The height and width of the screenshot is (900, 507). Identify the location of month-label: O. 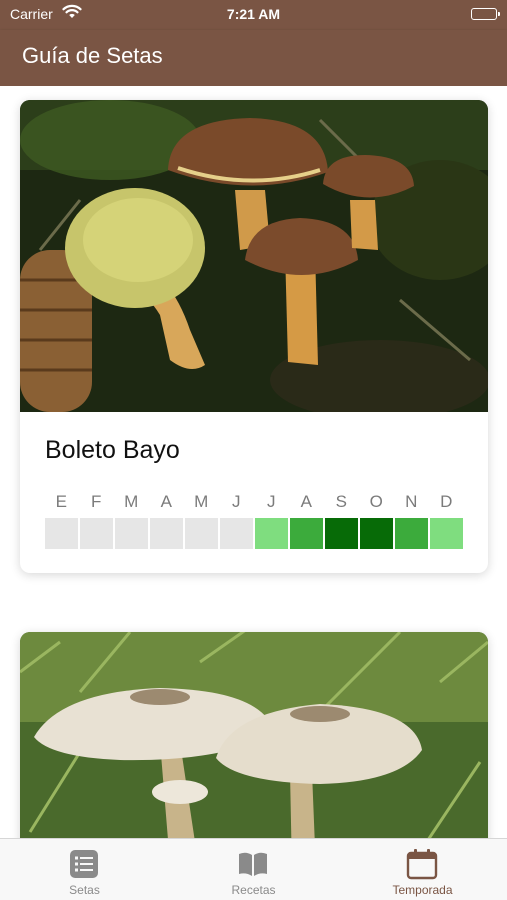
(376, 501).